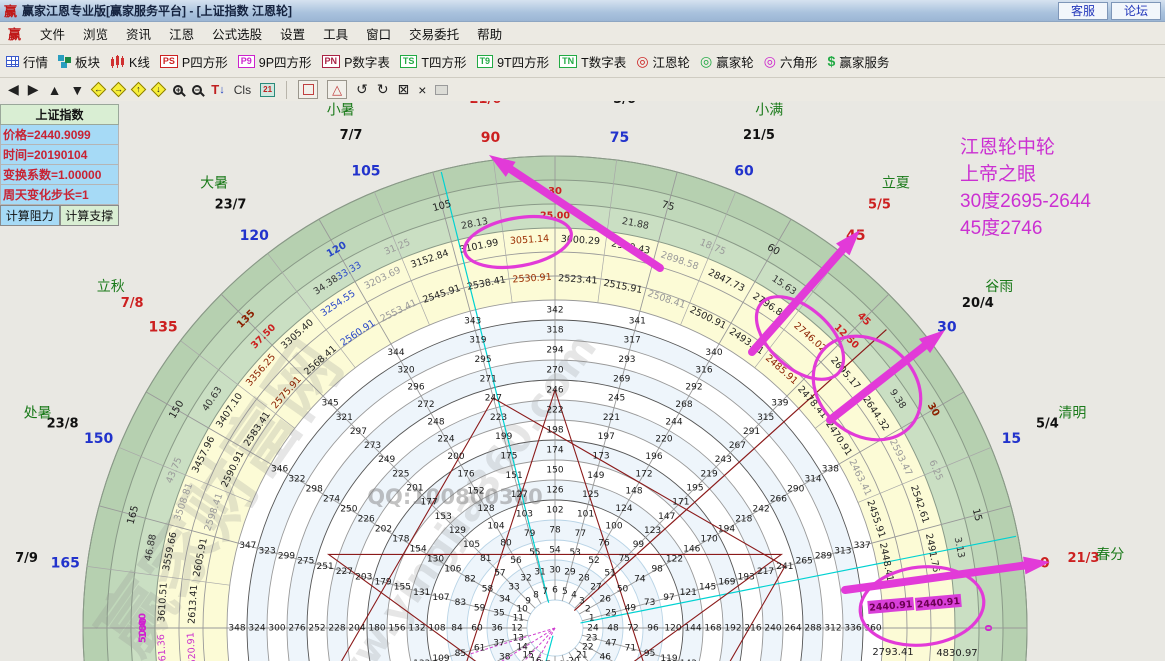 This screenshot has height=661, width=1165. I want to click on wheel-label: 171, so click(680, 503).